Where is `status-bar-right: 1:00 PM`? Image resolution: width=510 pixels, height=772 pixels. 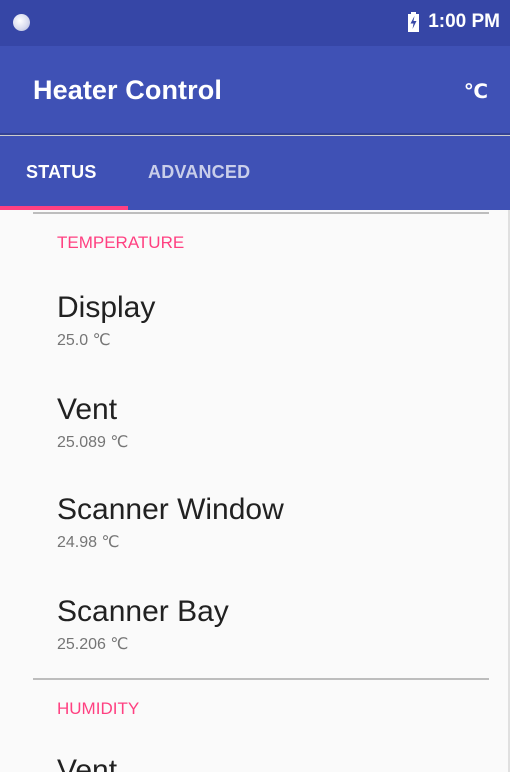
status-bar-right: 1:00 PM is located at coordinates (454, 22).